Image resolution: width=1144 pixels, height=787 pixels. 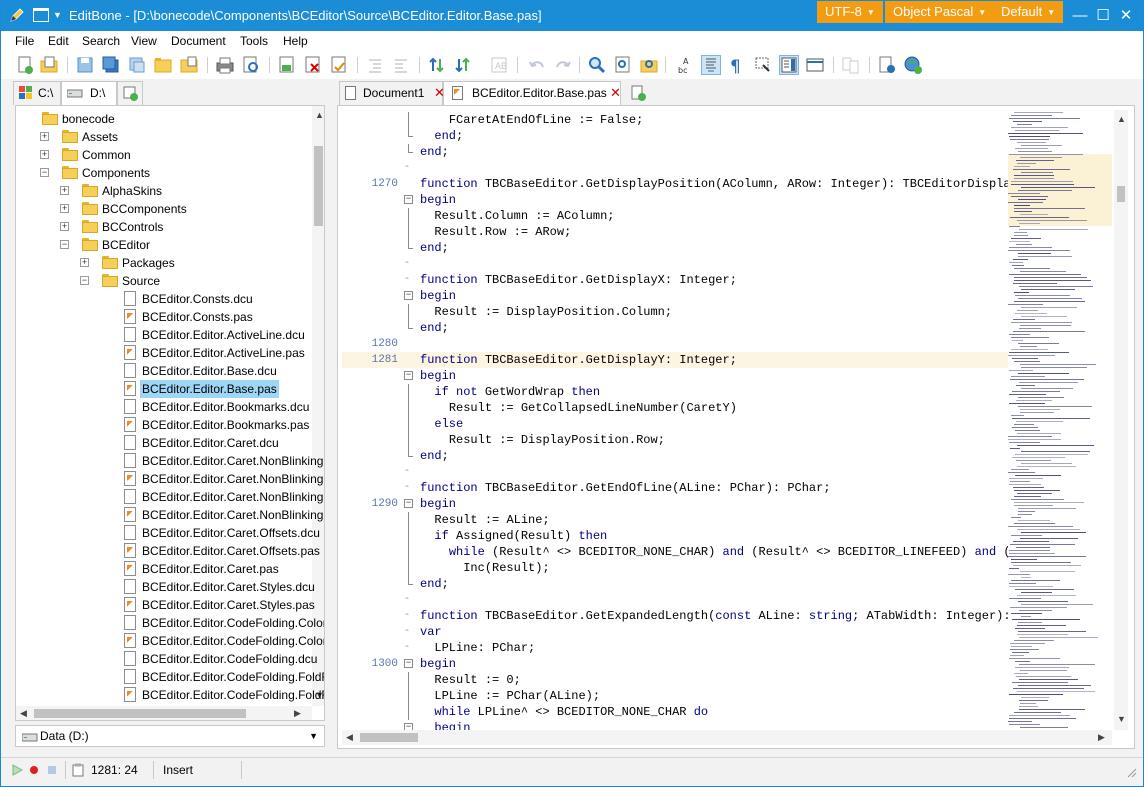 What do you see at coordinates (164, 263) in the screenshot?
I see `tree-folder: + Packages` at bounding box center [164, 263].